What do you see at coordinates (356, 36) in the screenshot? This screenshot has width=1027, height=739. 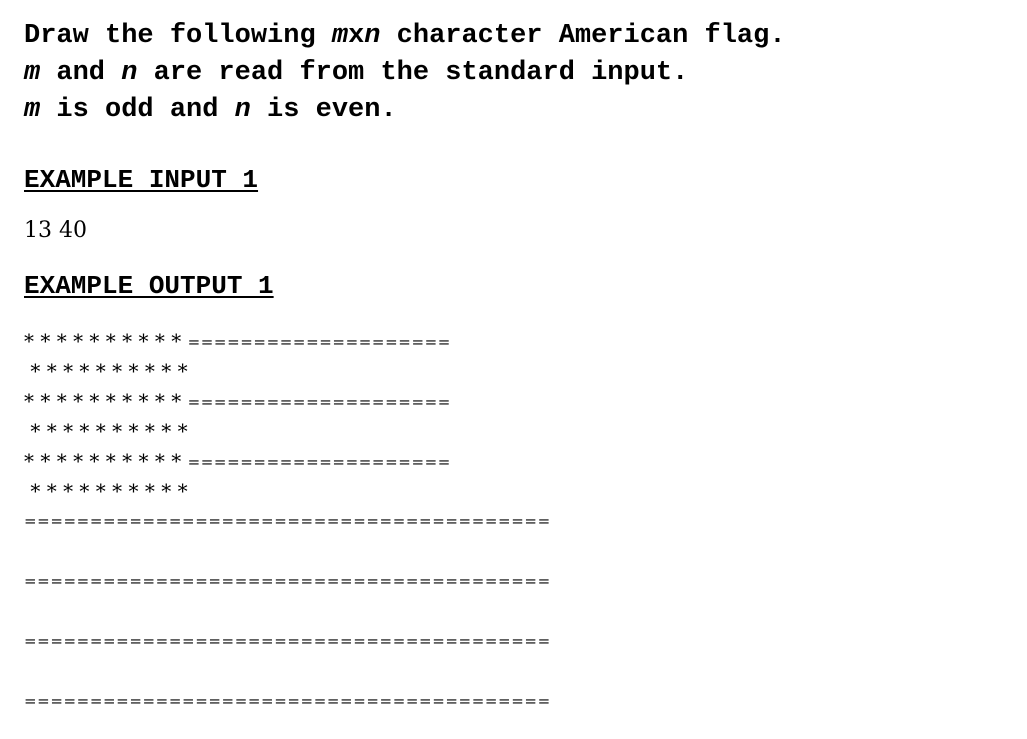 I see `text-segment: x` at bounding box center [356, 36].